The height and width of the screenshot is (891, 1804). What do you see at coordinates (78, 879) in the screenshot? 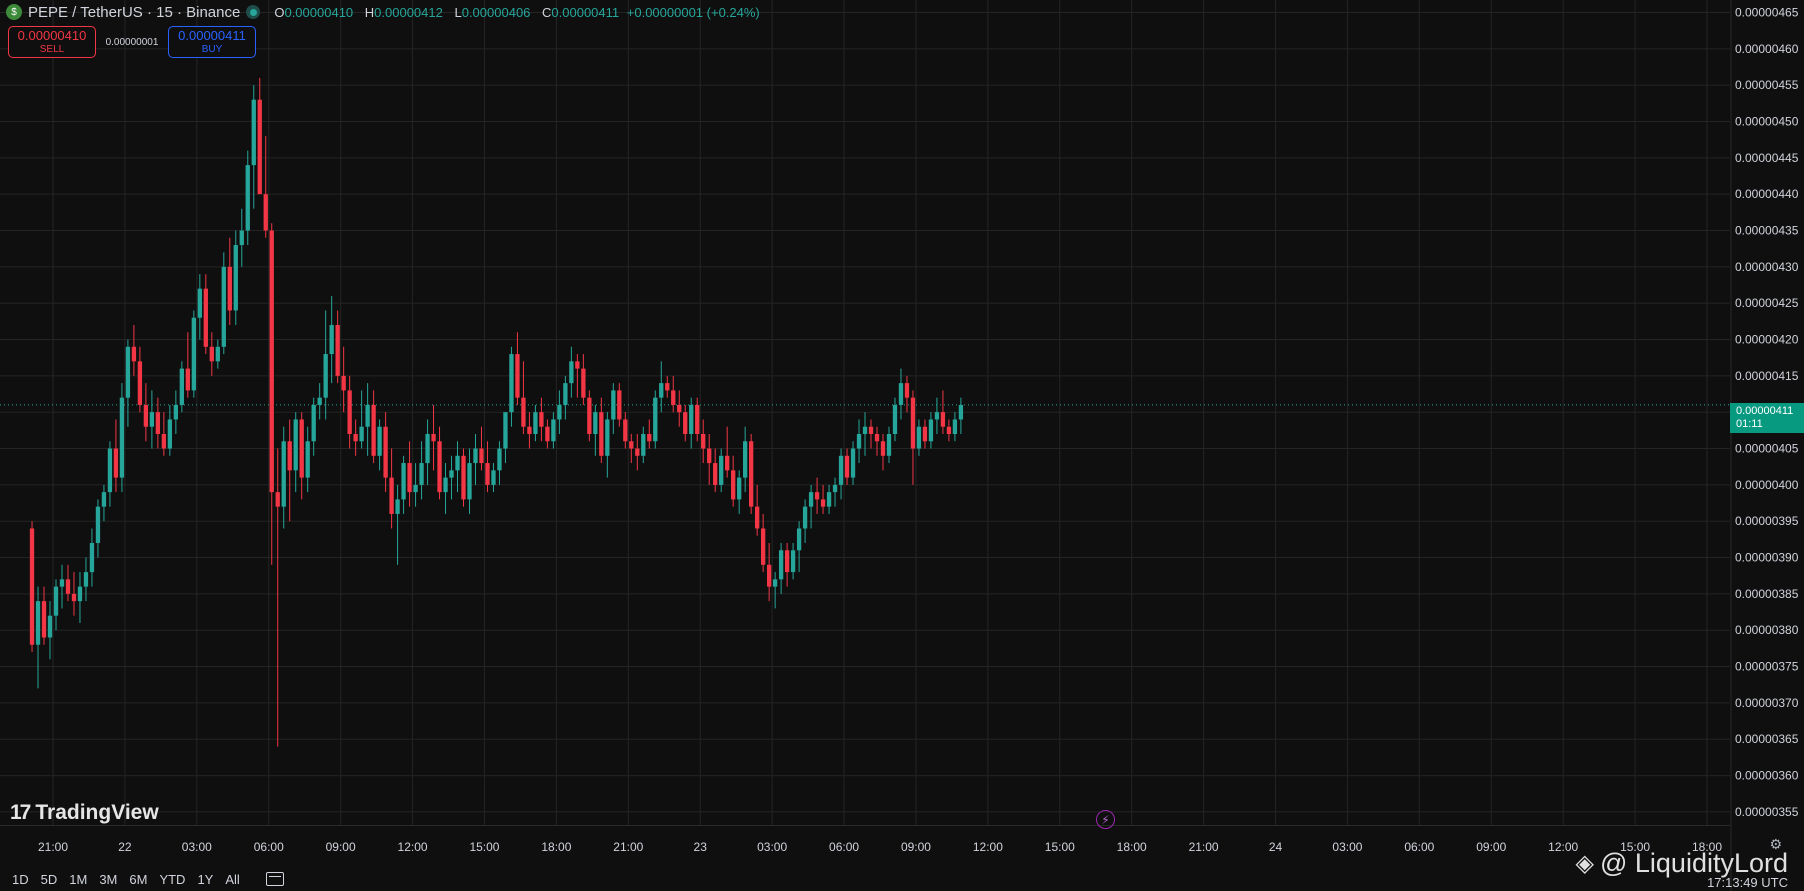
I see `range-1m: 1M` at bounding box center [78, 879].